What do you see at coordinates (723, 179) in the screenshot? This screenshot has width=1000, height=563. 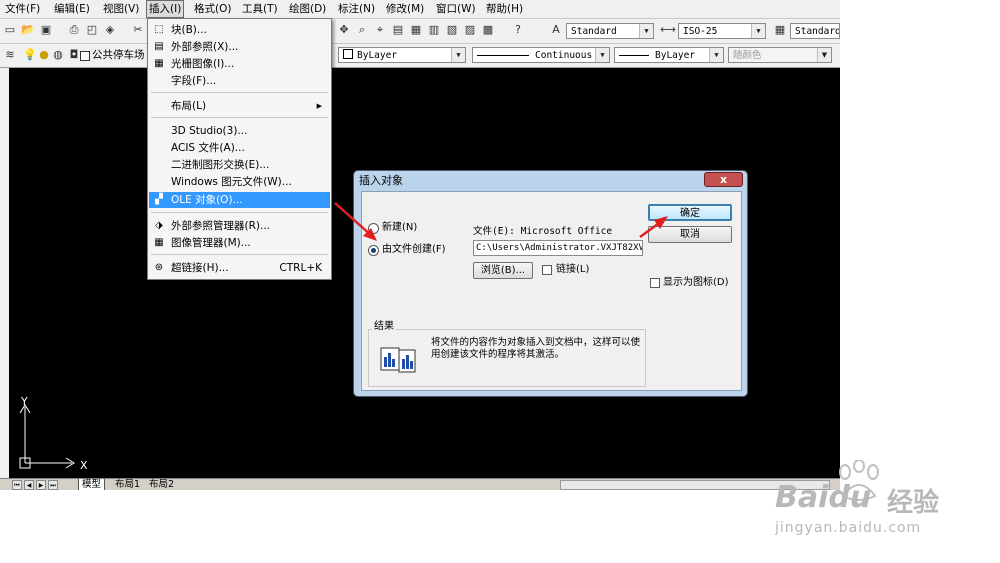 I see `close-button: x` at bounding box center [723, 179].